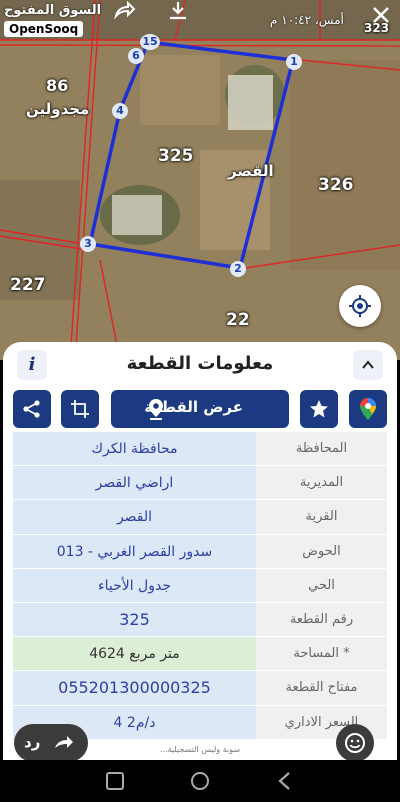 This screenshot has height=802, width=400. Describe the element at coordinates (238, 320) in the screenshot. I see `parcel-number-label: 22` at that location.